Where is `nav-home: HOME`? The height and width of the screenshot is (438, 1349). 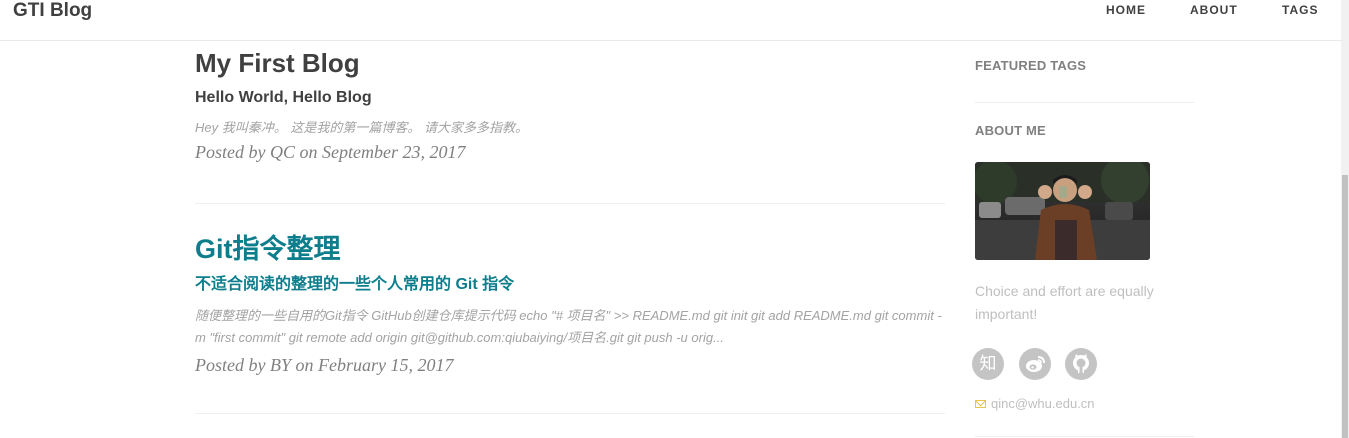 nav-home: HOME is located at coordinates (1126, 10).